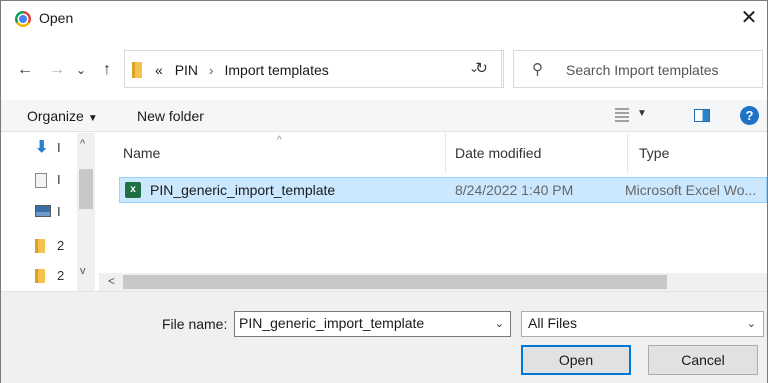 This screenshot has height=383, width=768. Describe the element at coordinates (703, 360) in the screenshot. I see `cancel-button: Cancel` at that location.